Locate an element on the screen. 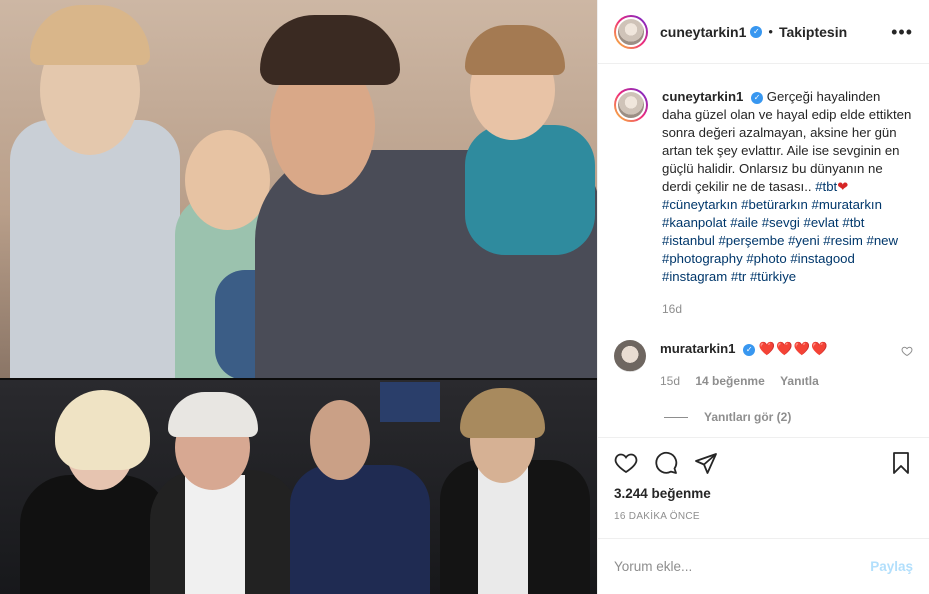  comment-bubble-icon is located at coordinates (666, 463).